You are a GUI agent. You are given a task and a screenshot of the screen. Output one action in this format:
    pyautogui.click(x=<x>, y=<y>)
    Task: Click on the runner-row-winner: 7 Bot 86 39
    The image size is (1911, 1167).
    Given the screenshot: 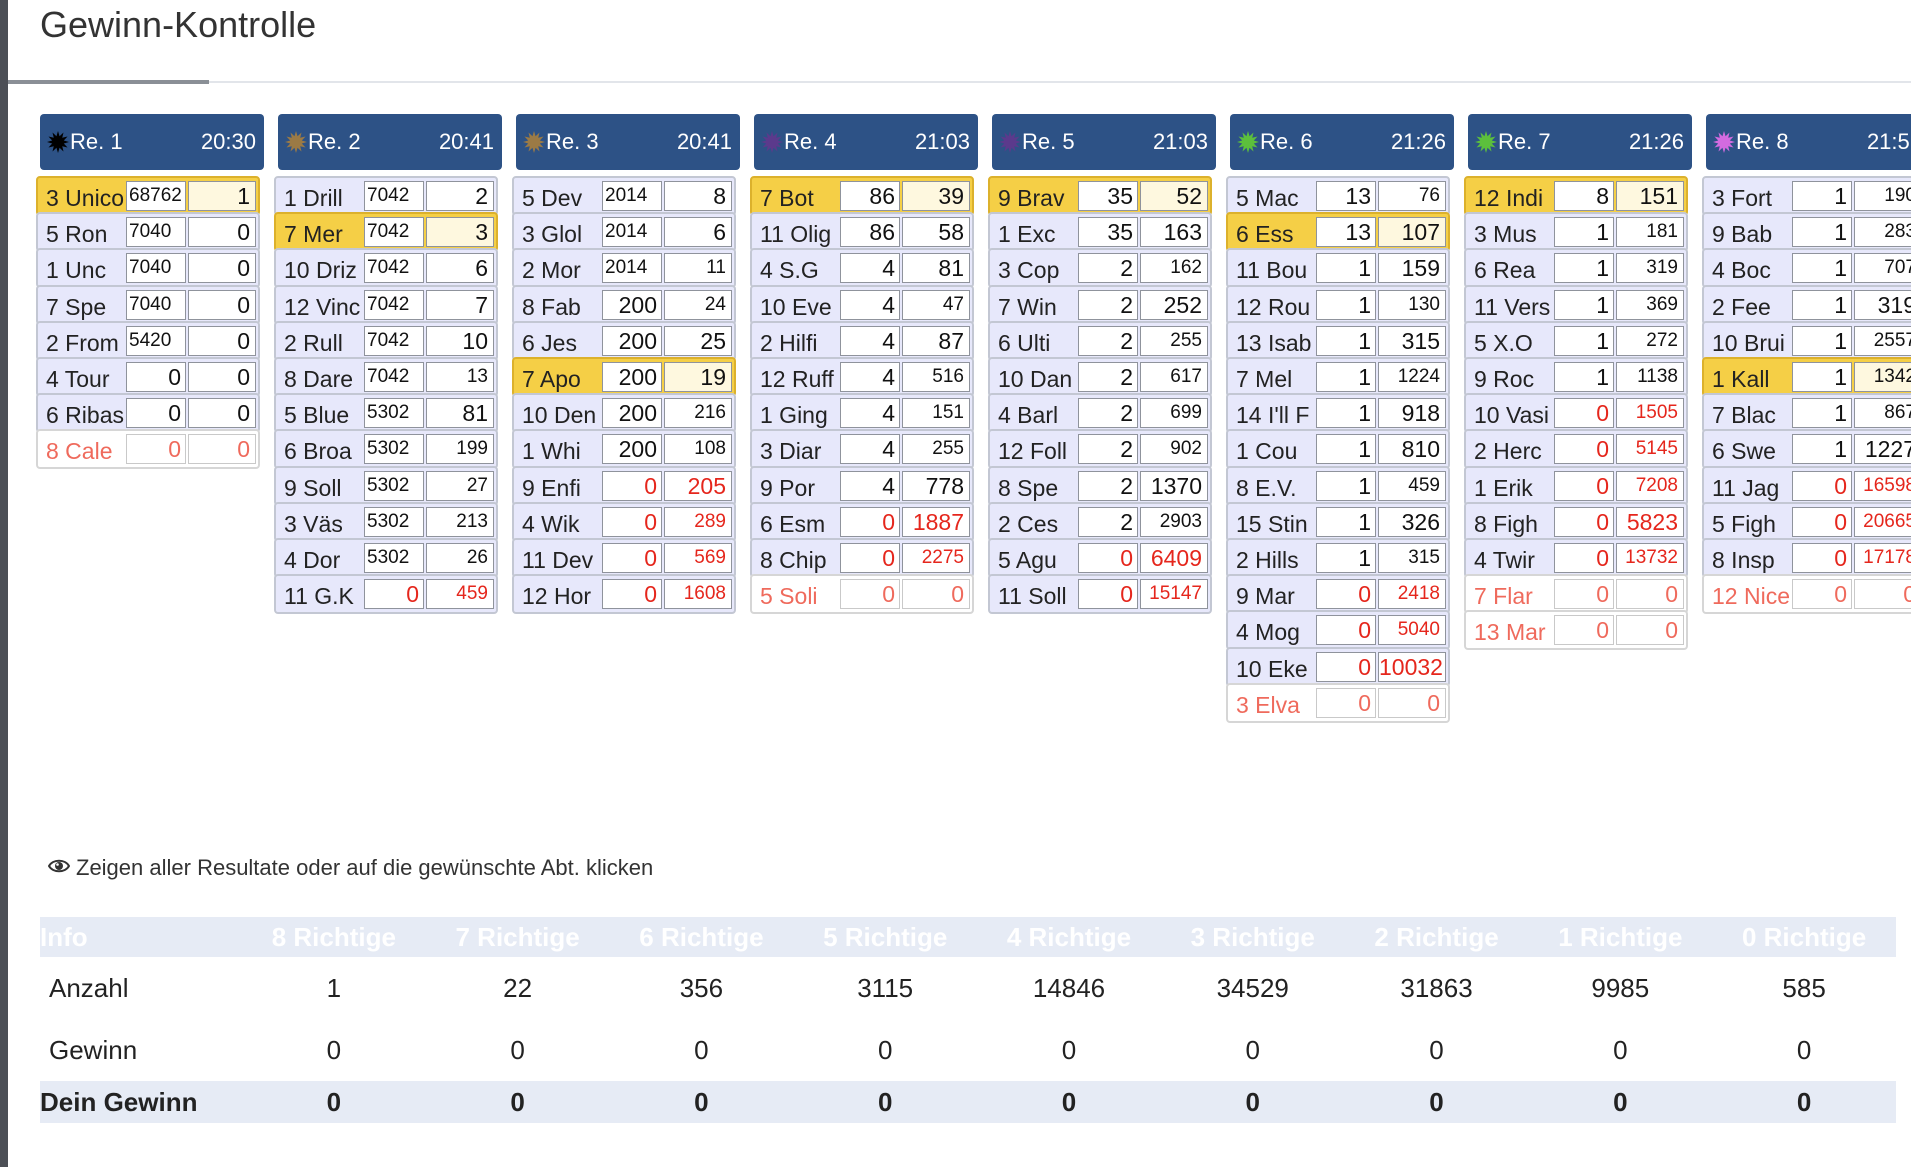 What is the action you would take?
    pyautogui.click(x=862, y=196)
    